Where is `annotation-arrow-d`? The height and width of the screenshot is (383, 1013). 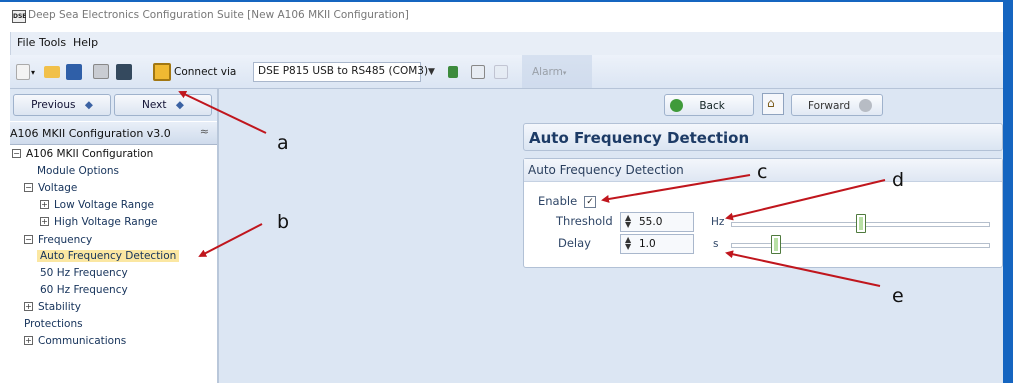
annotation-arrow-d is located at coordinates (805, 200).